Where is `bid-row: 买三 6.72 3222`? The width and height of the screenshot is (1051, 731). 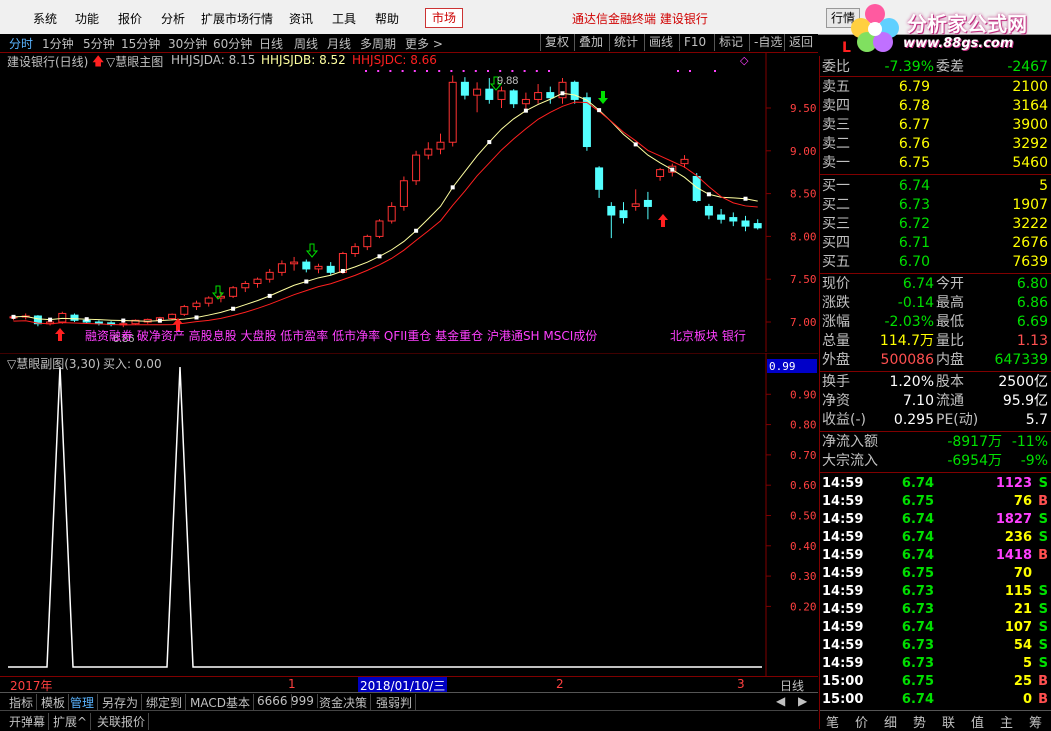
bid-row: 买三 6.72 3222 is located at coordinates (936, 224).